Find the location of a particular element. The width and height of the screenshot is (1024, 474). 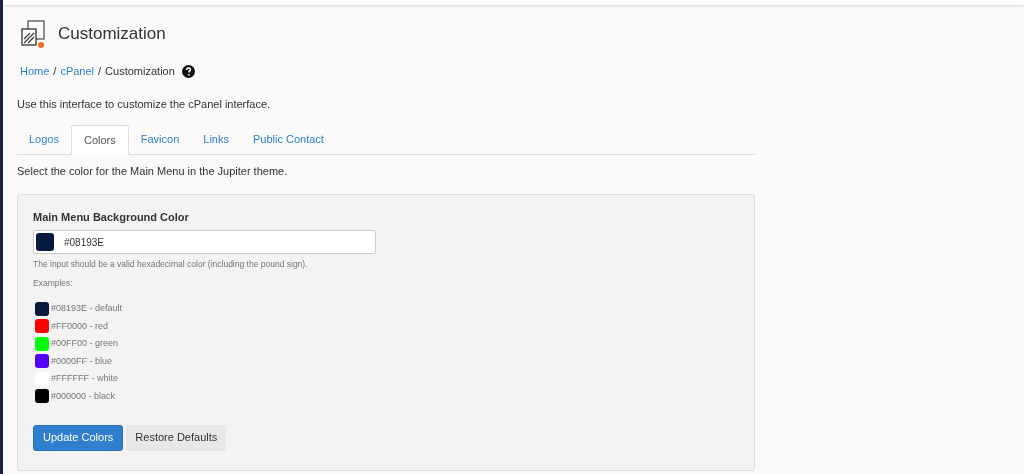

example-text: #FFFFFF - white is located at coordinates (84, 378).